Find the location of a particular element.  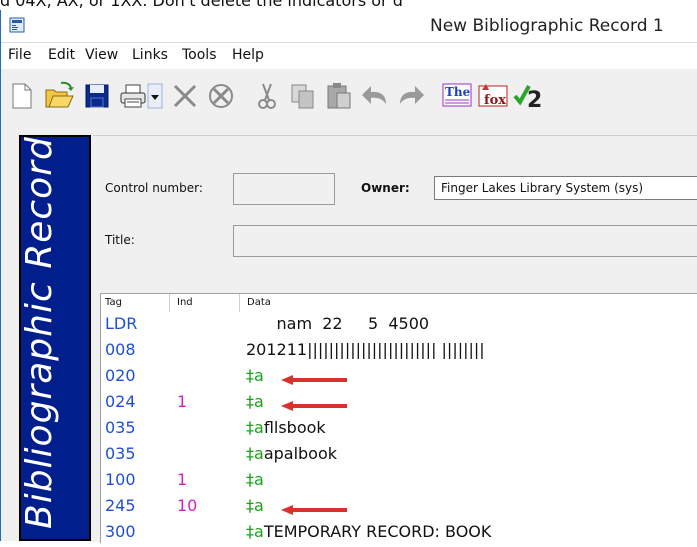

marc-data: ‡aTEMPORARY RECORD: BOOK is located at coordinates (368, 531).